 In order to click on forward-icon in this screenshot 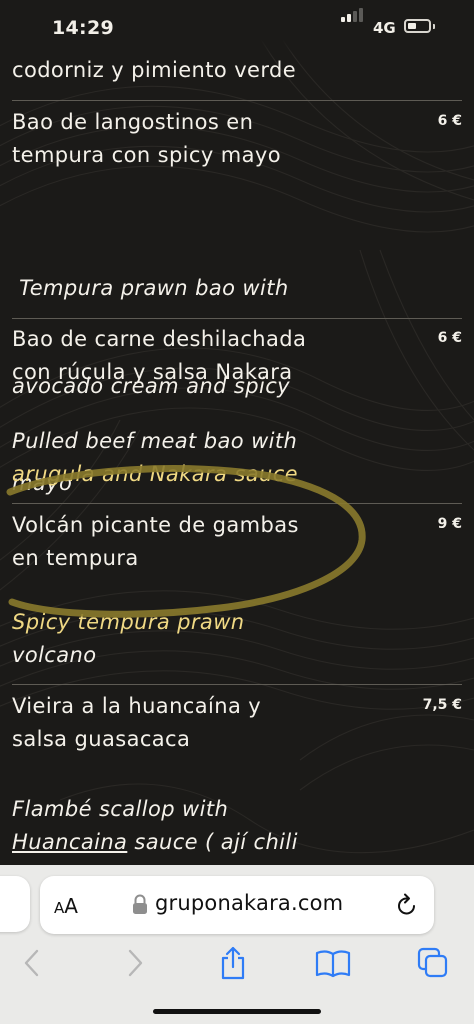, I will do `click(135, 963)`.